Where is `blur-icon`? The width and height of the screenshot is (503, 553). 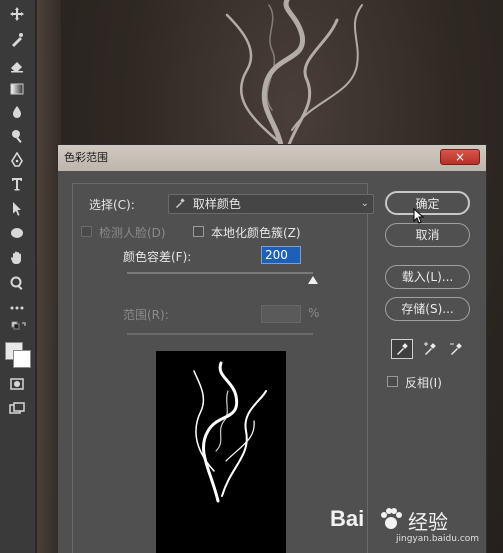
blur-icon is located at coordinates (17, 112).